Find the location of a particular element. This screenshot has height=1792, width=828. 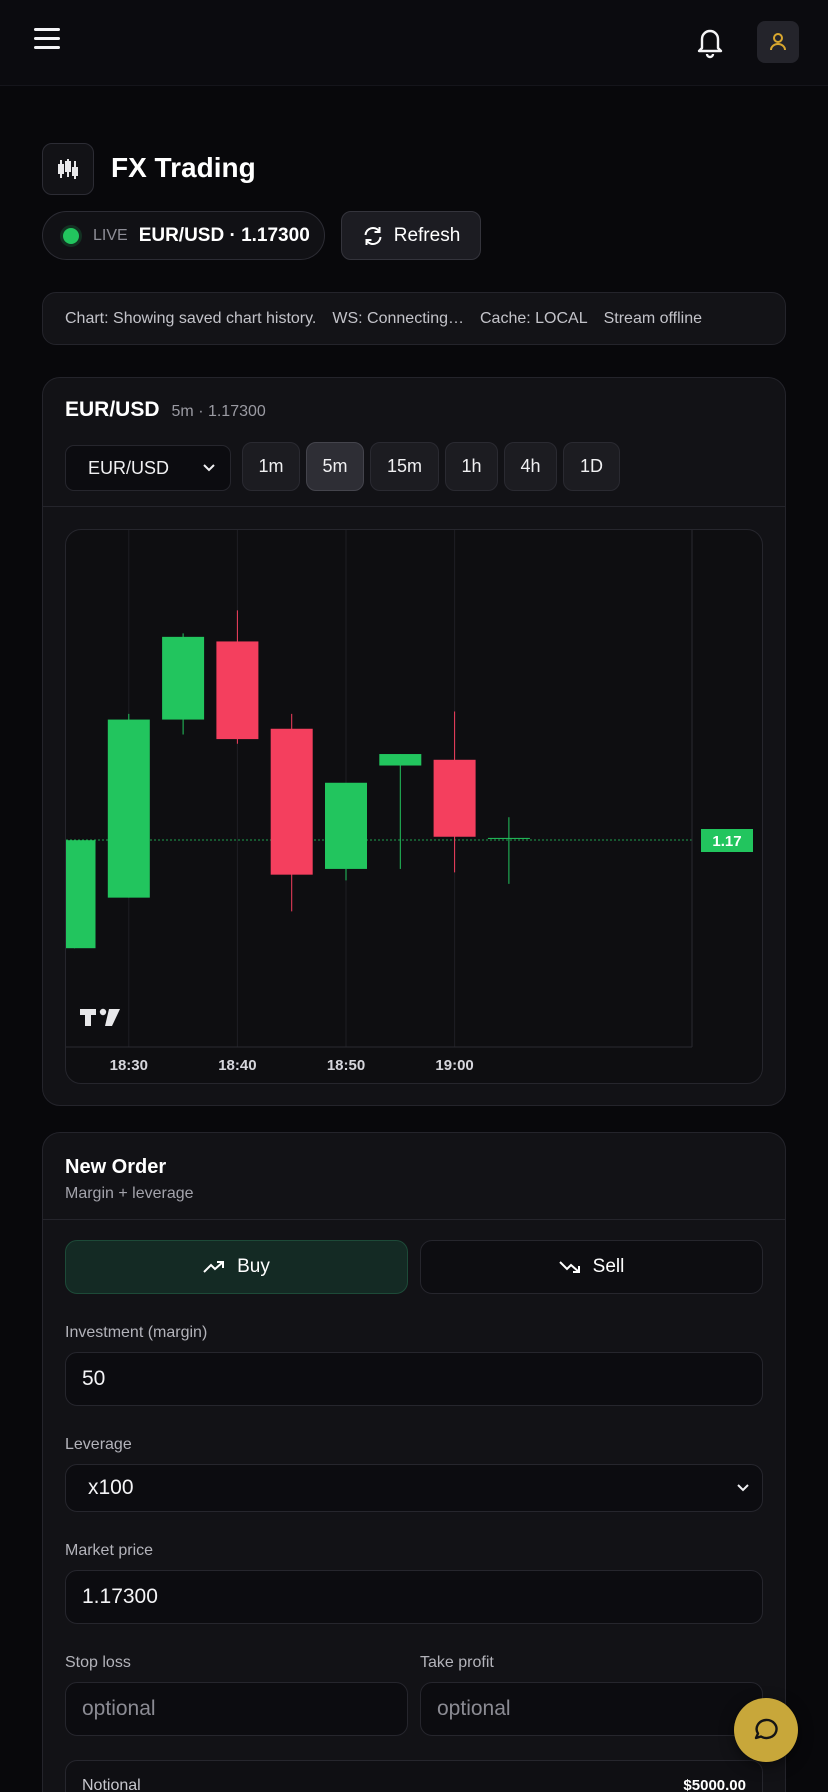

chart-pair-title: EUR/USD is located at coordinates (112, 409).